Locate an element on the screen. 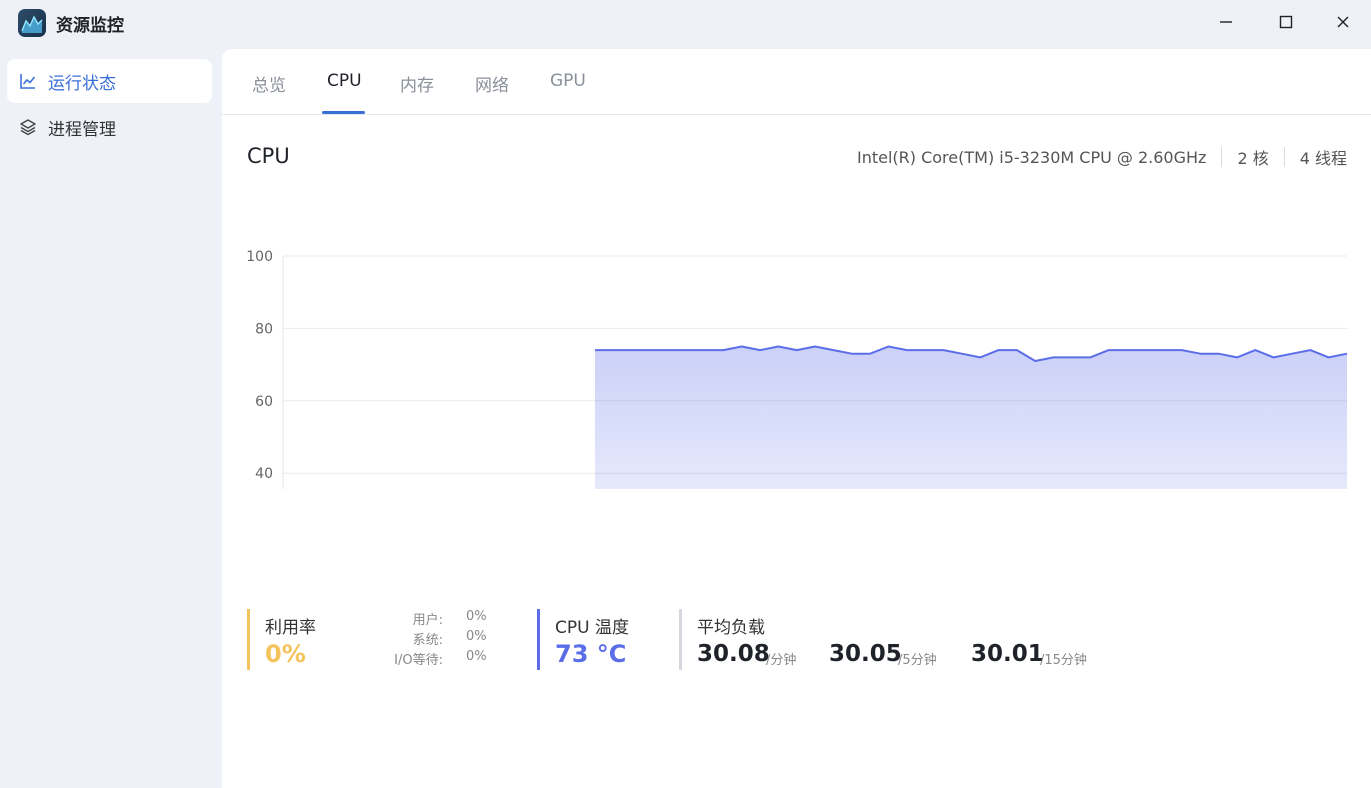 The width and height of the screenshot is (1371, 788). usage-label: 利用率 is located at coordinates (290, 628).